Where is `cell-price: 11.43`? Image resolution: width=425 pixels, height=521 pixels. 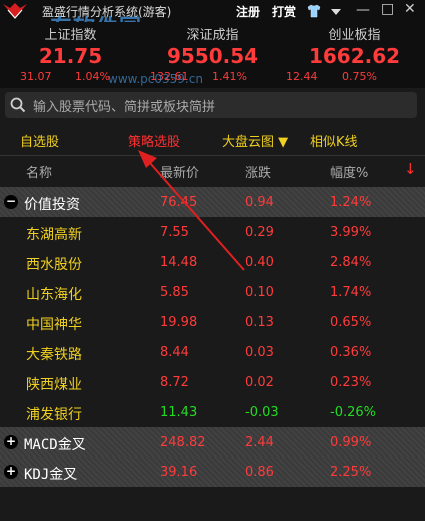 cell-price: 11.43 is located at coordinates (179, 412).